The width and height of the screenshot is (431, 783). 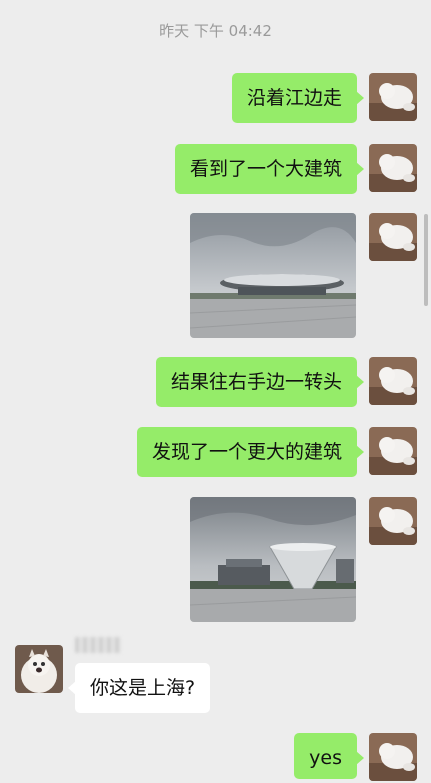 I want to click on contact-avatar, so click(x=39, y=669).